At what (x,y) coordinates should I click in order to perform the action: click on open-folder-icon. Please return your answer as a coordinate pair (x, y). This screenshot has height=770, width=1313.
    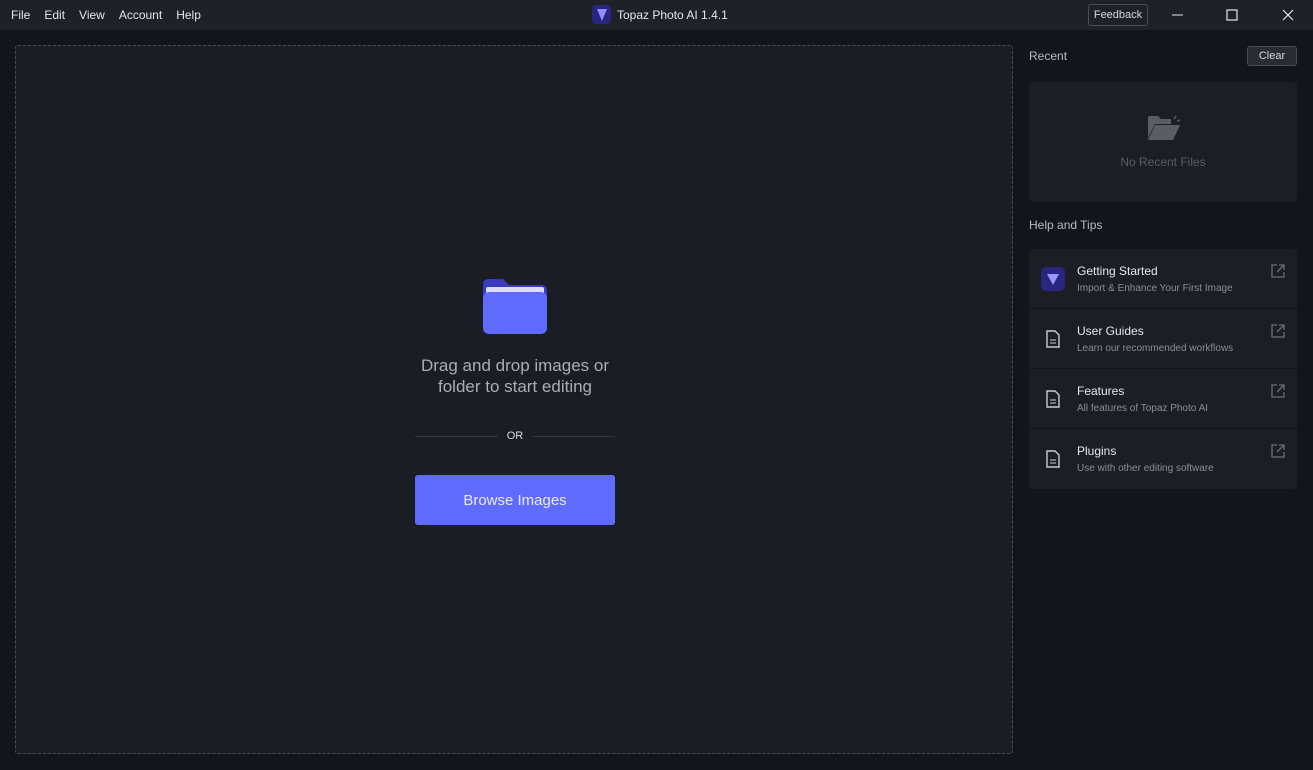
    Looking at the image, I should click on (1164, 127).